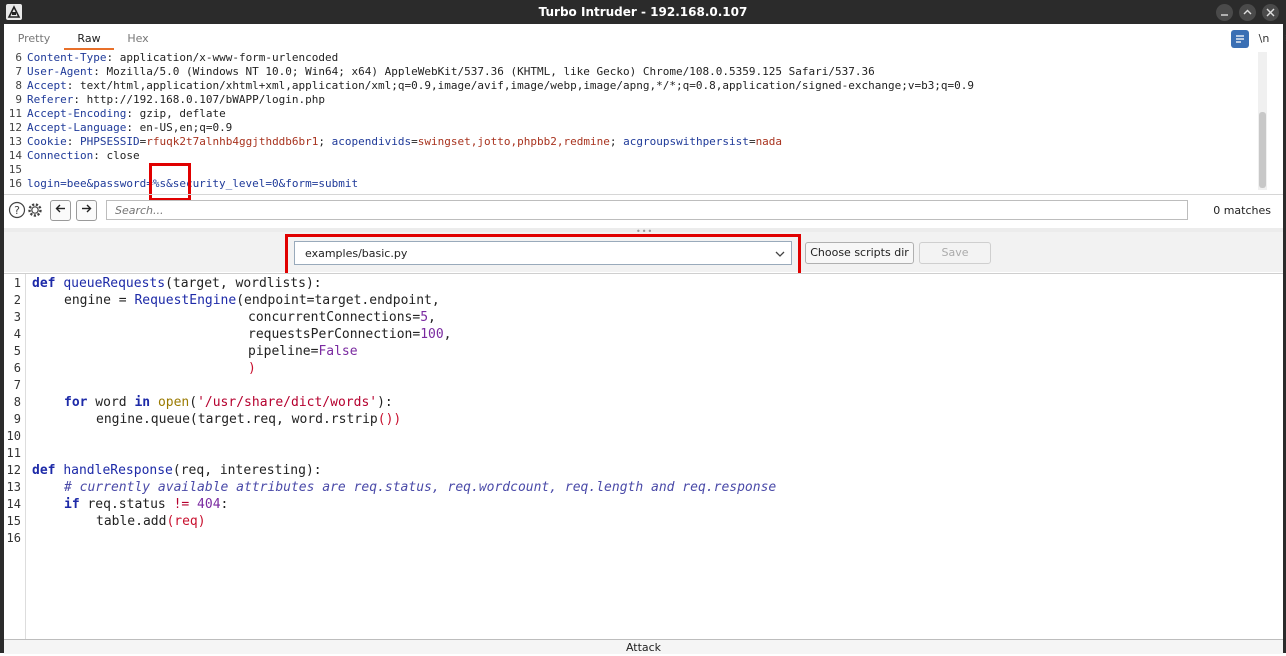 The image size is (1286, 656). Describe the element at coordinates (120, 127) in the screenshot. I see `request-line: 12 Accept-Language: en-US,en;q=0.9` at that location.